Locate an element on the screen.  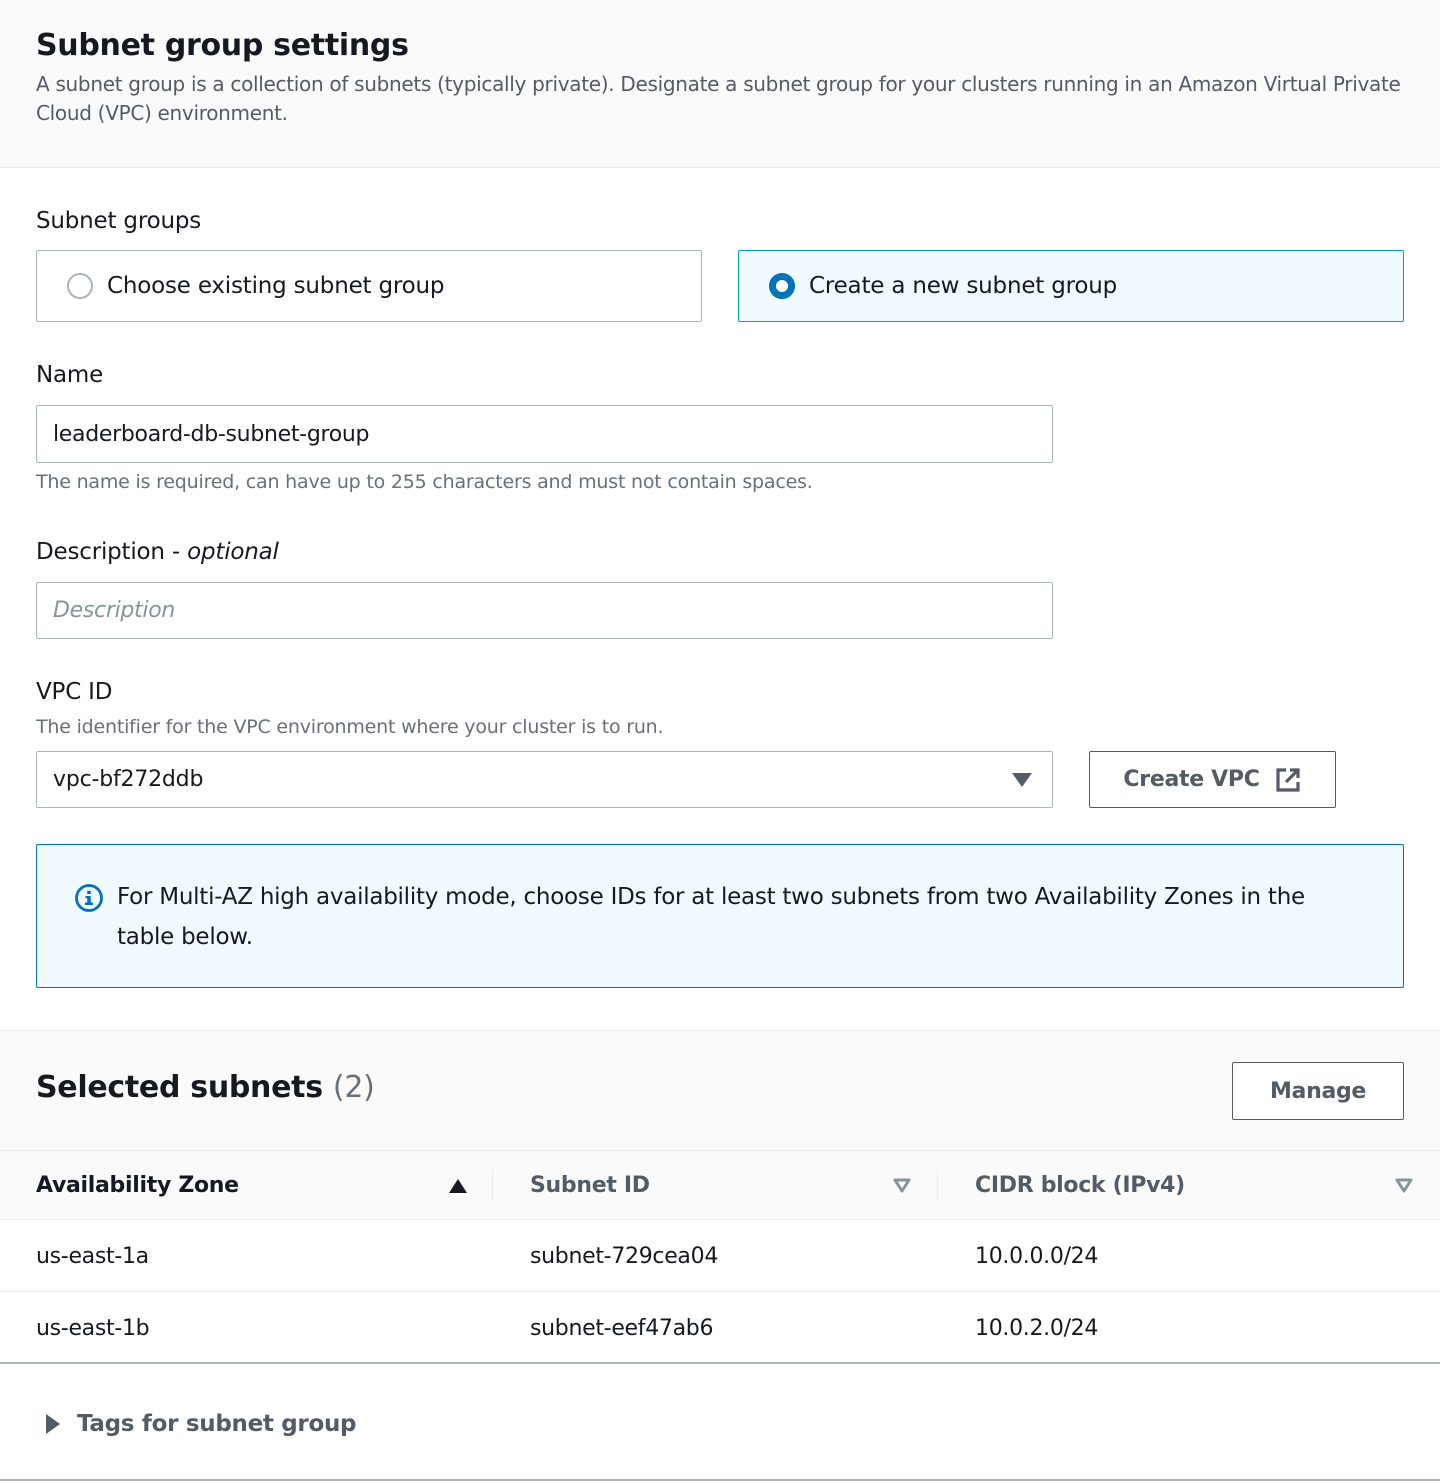
subnet-groups-label: Subnet groups is located at coordinates (119, 221).